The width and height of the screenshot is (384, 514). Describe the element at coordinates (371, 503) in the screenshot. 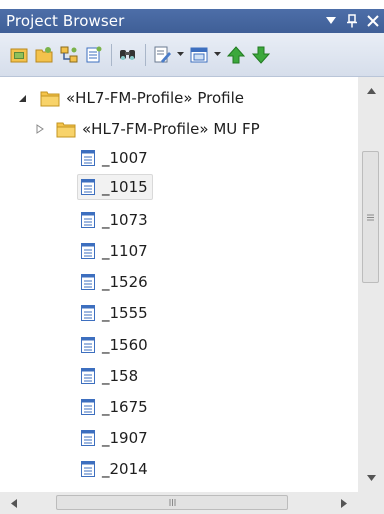

I see `scrollbar-corner` at that location.